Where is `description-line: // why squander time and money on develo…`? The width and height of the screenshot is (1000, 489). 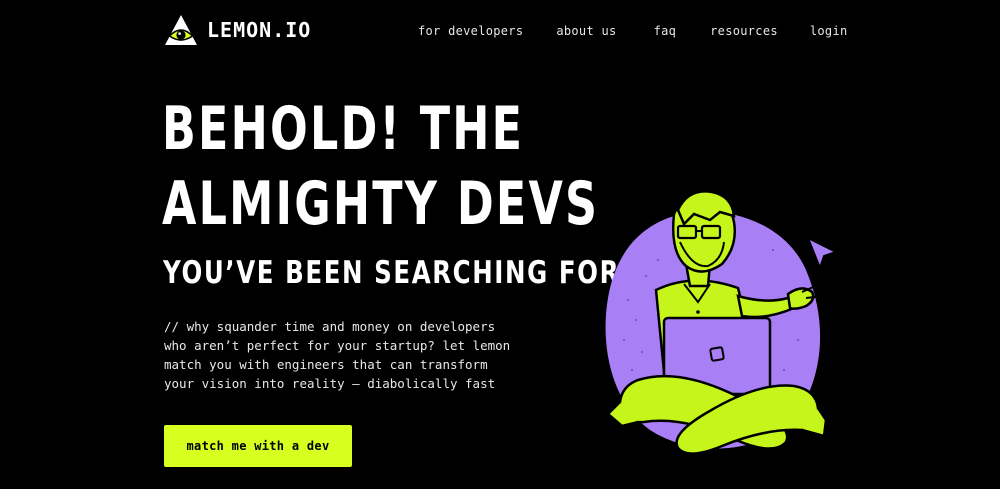 description-line: // why squander time and money on develo… is located at coordinates (330, 326).